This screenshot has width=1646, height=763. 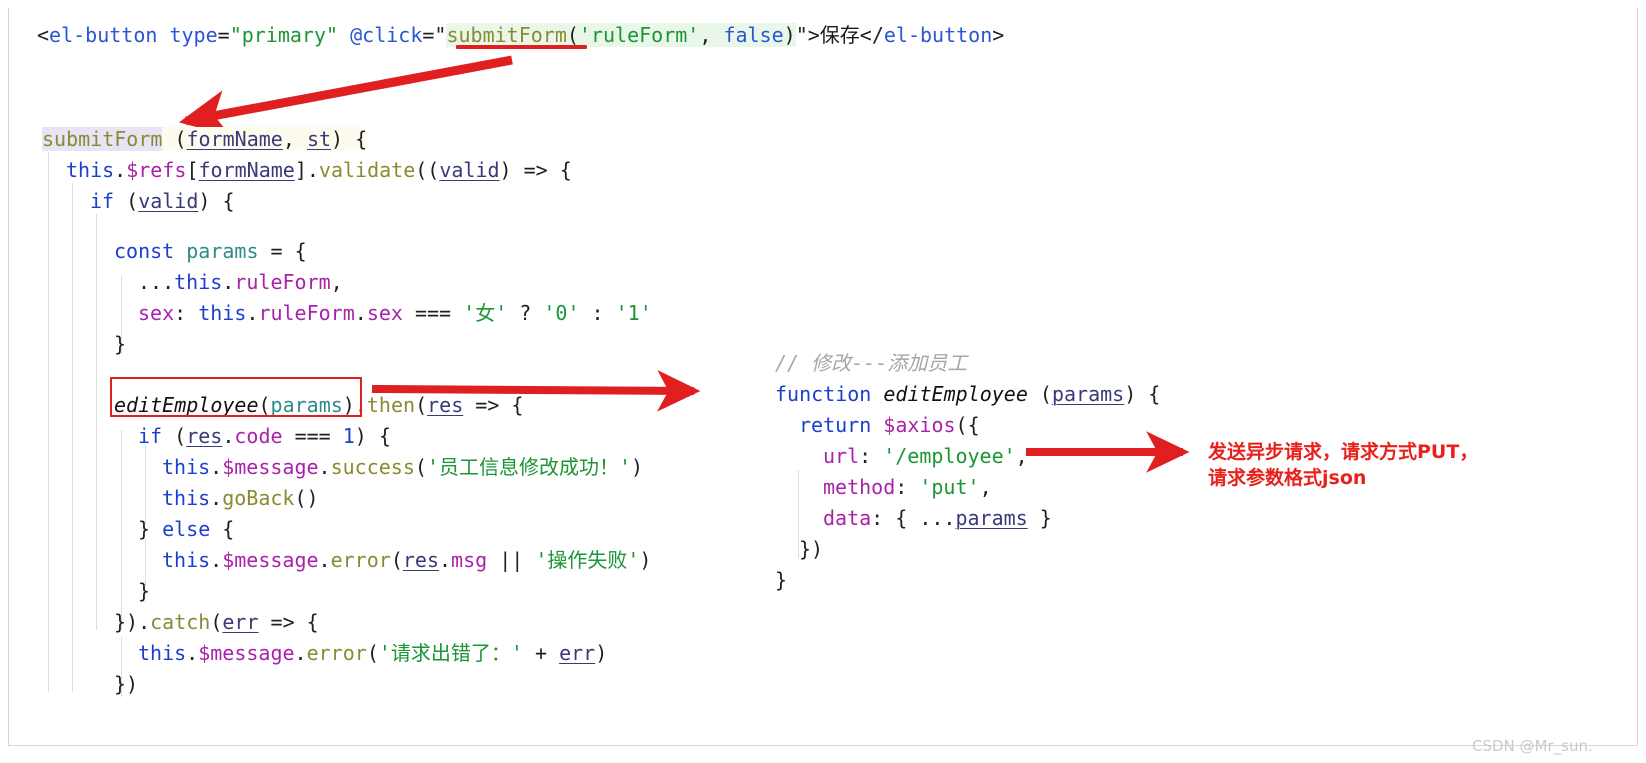 What do you see at coordinates (859, 487) in the screenshot?
I see `method-key: method` at bounding box center [859, 487].